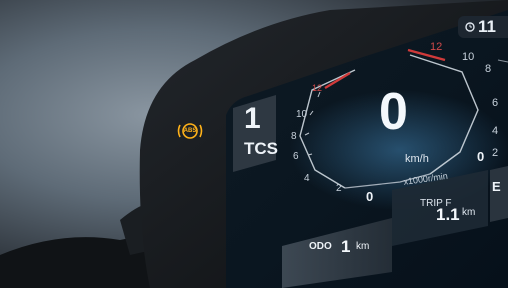 Image resolution: width=508 pixels, height=288 pixels. Describe the element at coordinates (436, 47) in the screenshot. I see `tacho-right-12: 12` at that location.